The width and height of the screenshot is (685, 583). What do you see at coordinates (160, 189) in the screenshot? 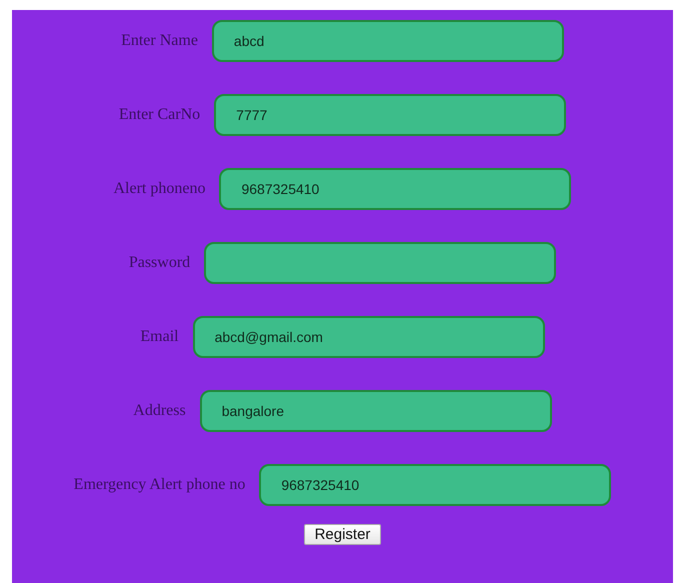
I see `field-label: Alert phoneno` at bounding box center [160, 189].